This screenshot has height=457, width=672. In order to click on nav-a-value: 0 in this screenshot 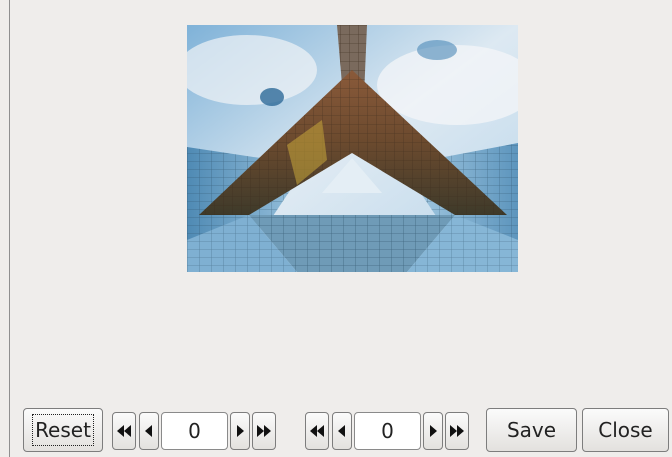, I will do `click(194, 431)`.